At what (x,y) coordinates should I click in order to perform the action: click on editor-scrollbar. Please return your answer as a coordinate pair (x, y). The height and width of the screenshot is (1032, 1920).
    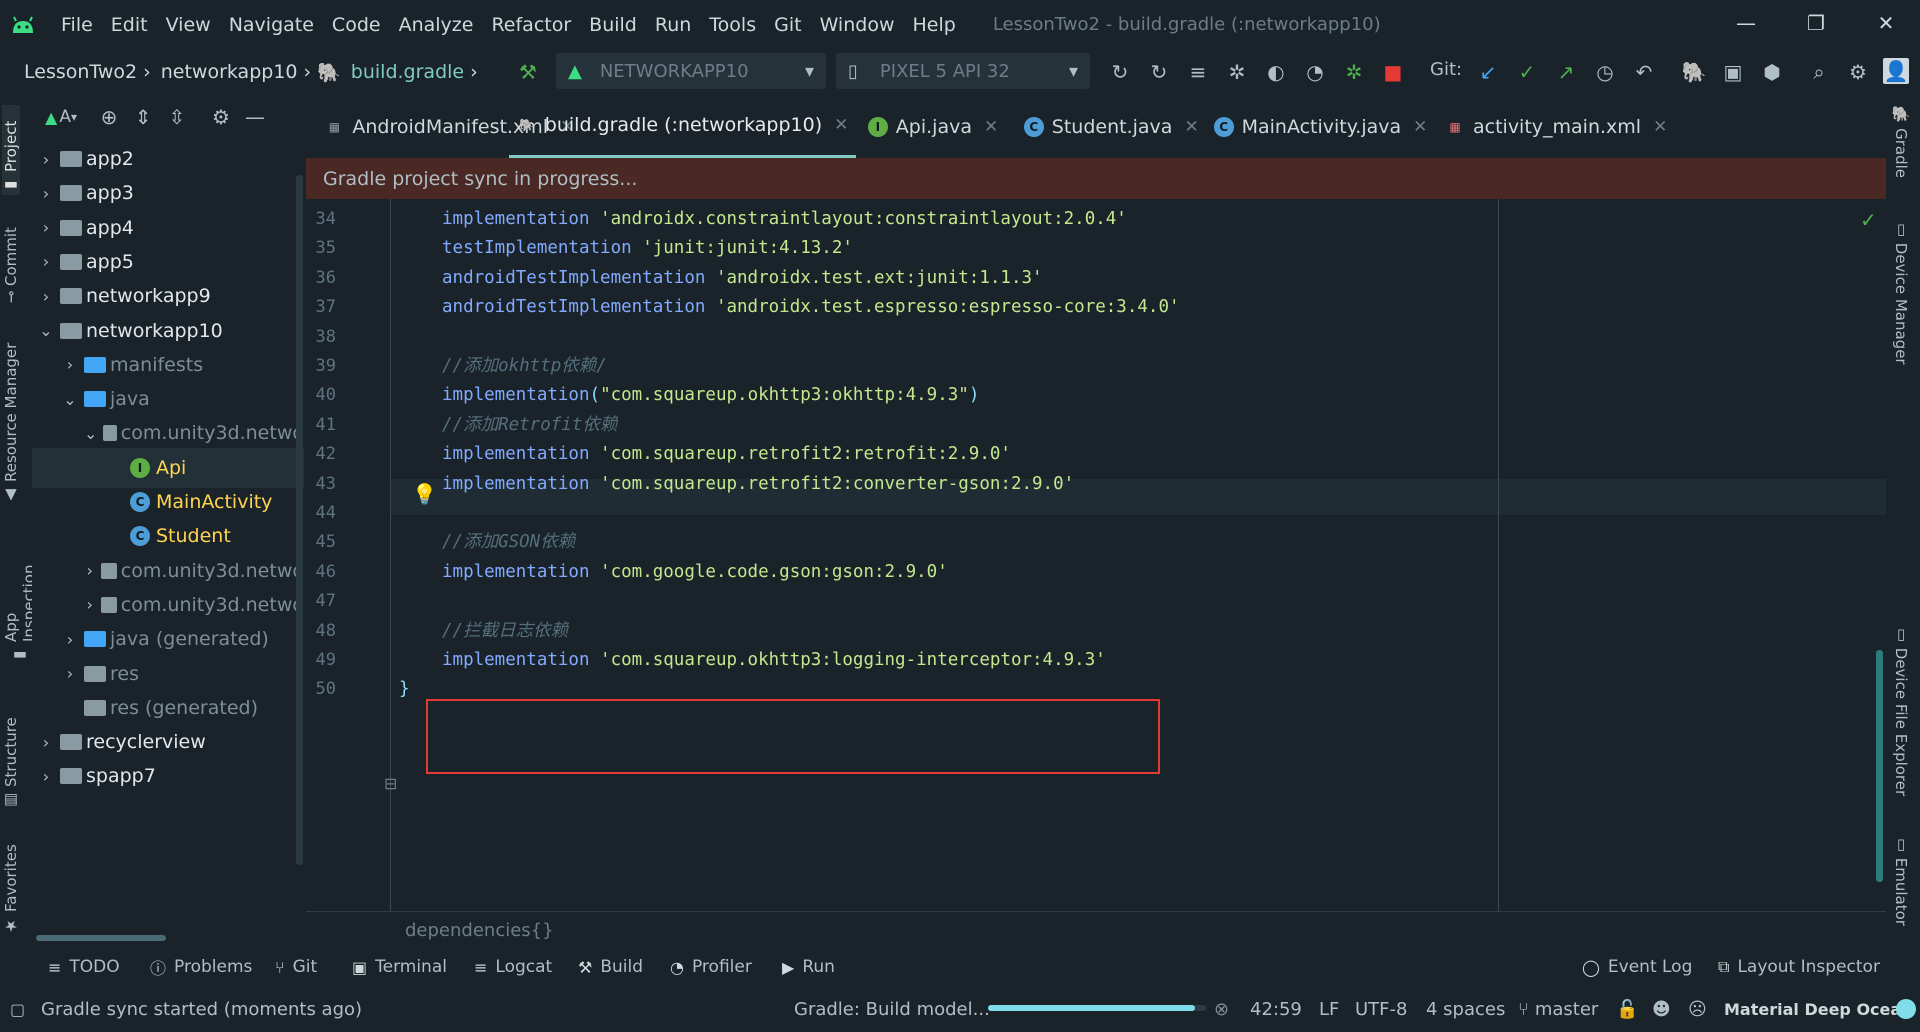
    Looking at the image, I should click on (1879, 766).